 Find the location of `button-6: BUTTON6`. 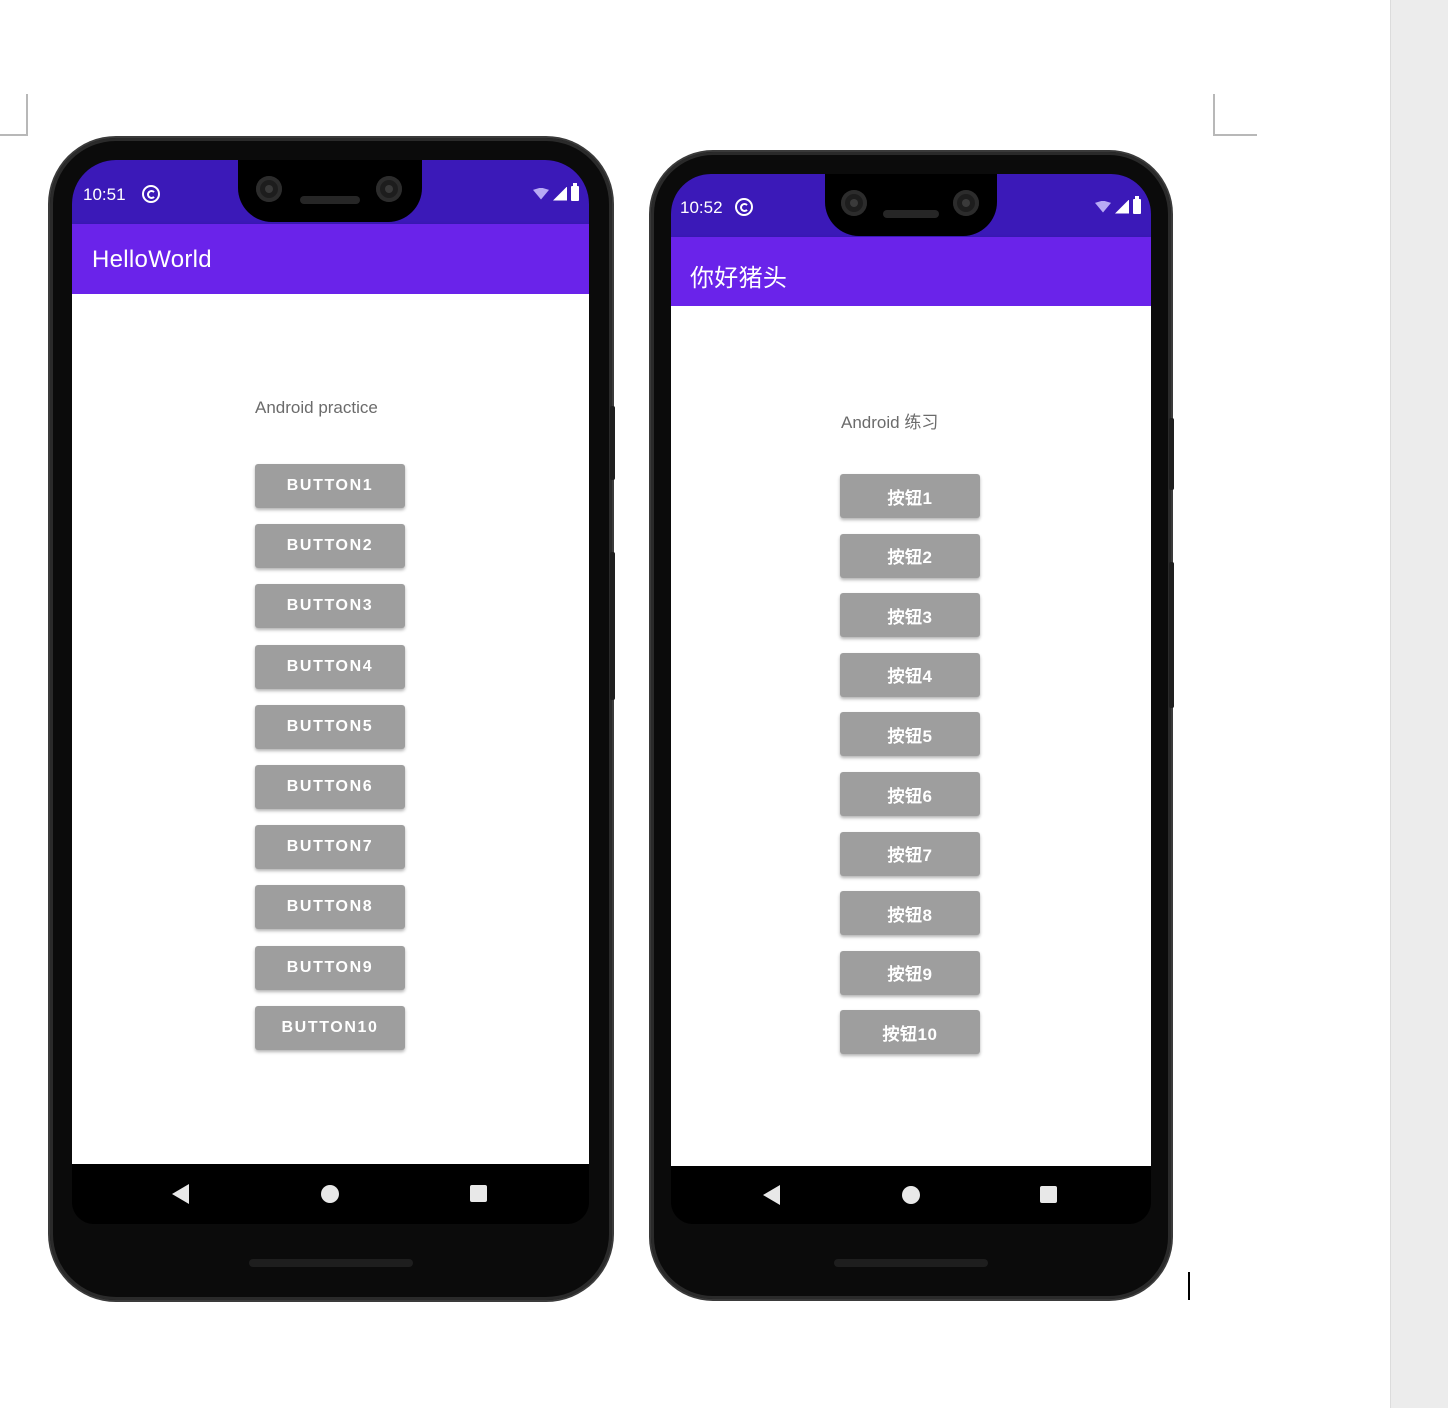

button-6: BUTTON6 is located at coordinates (330, 787).